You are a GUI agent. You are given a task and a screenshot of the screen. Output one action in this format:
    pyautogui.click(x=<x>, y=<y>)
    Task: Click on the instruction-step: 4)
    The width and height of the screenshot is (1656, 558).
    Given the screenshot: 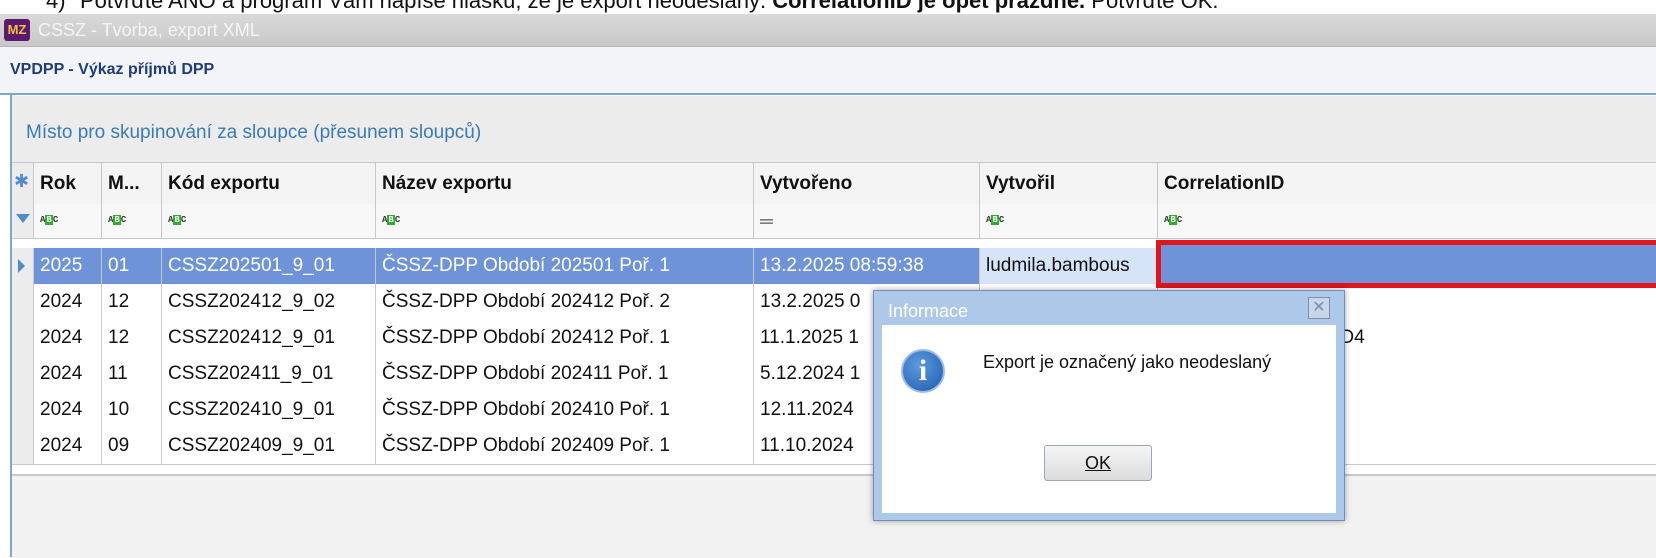 What is the action you would take?
    pyautogui.click(x=56, y=6)
    